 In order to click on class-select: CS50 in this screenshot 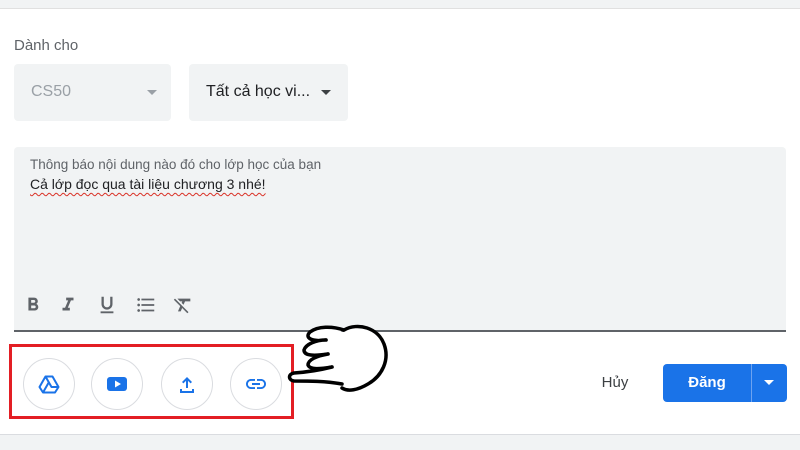, I will do `click(92, 92)`.